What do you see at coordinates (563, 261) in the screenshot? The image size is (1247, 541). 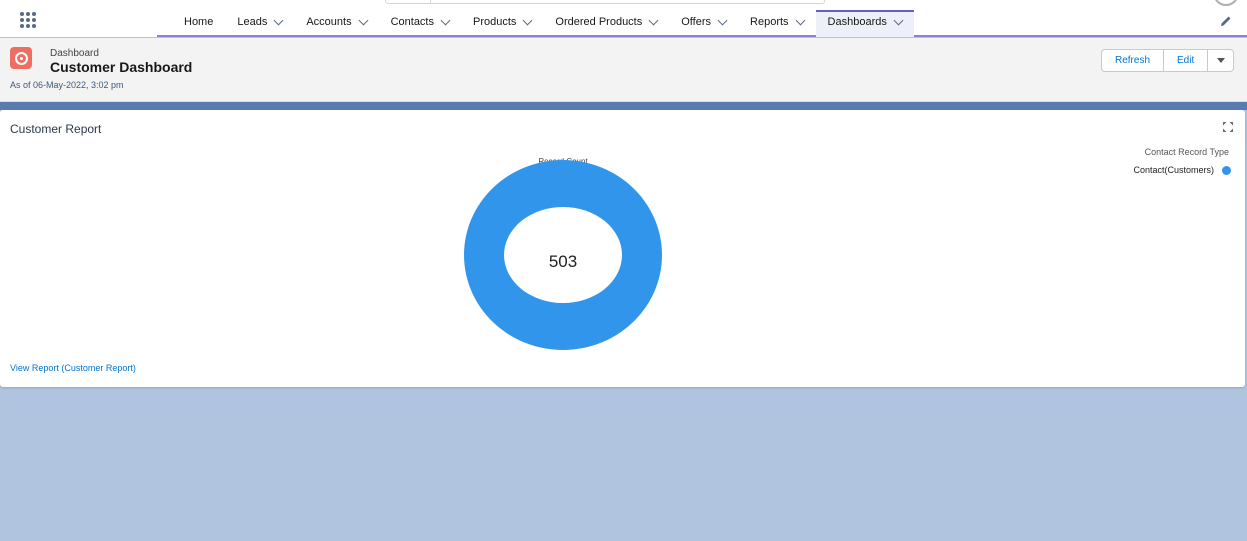 I see `donut-center-value: 503` at bounding box center [563, 261].